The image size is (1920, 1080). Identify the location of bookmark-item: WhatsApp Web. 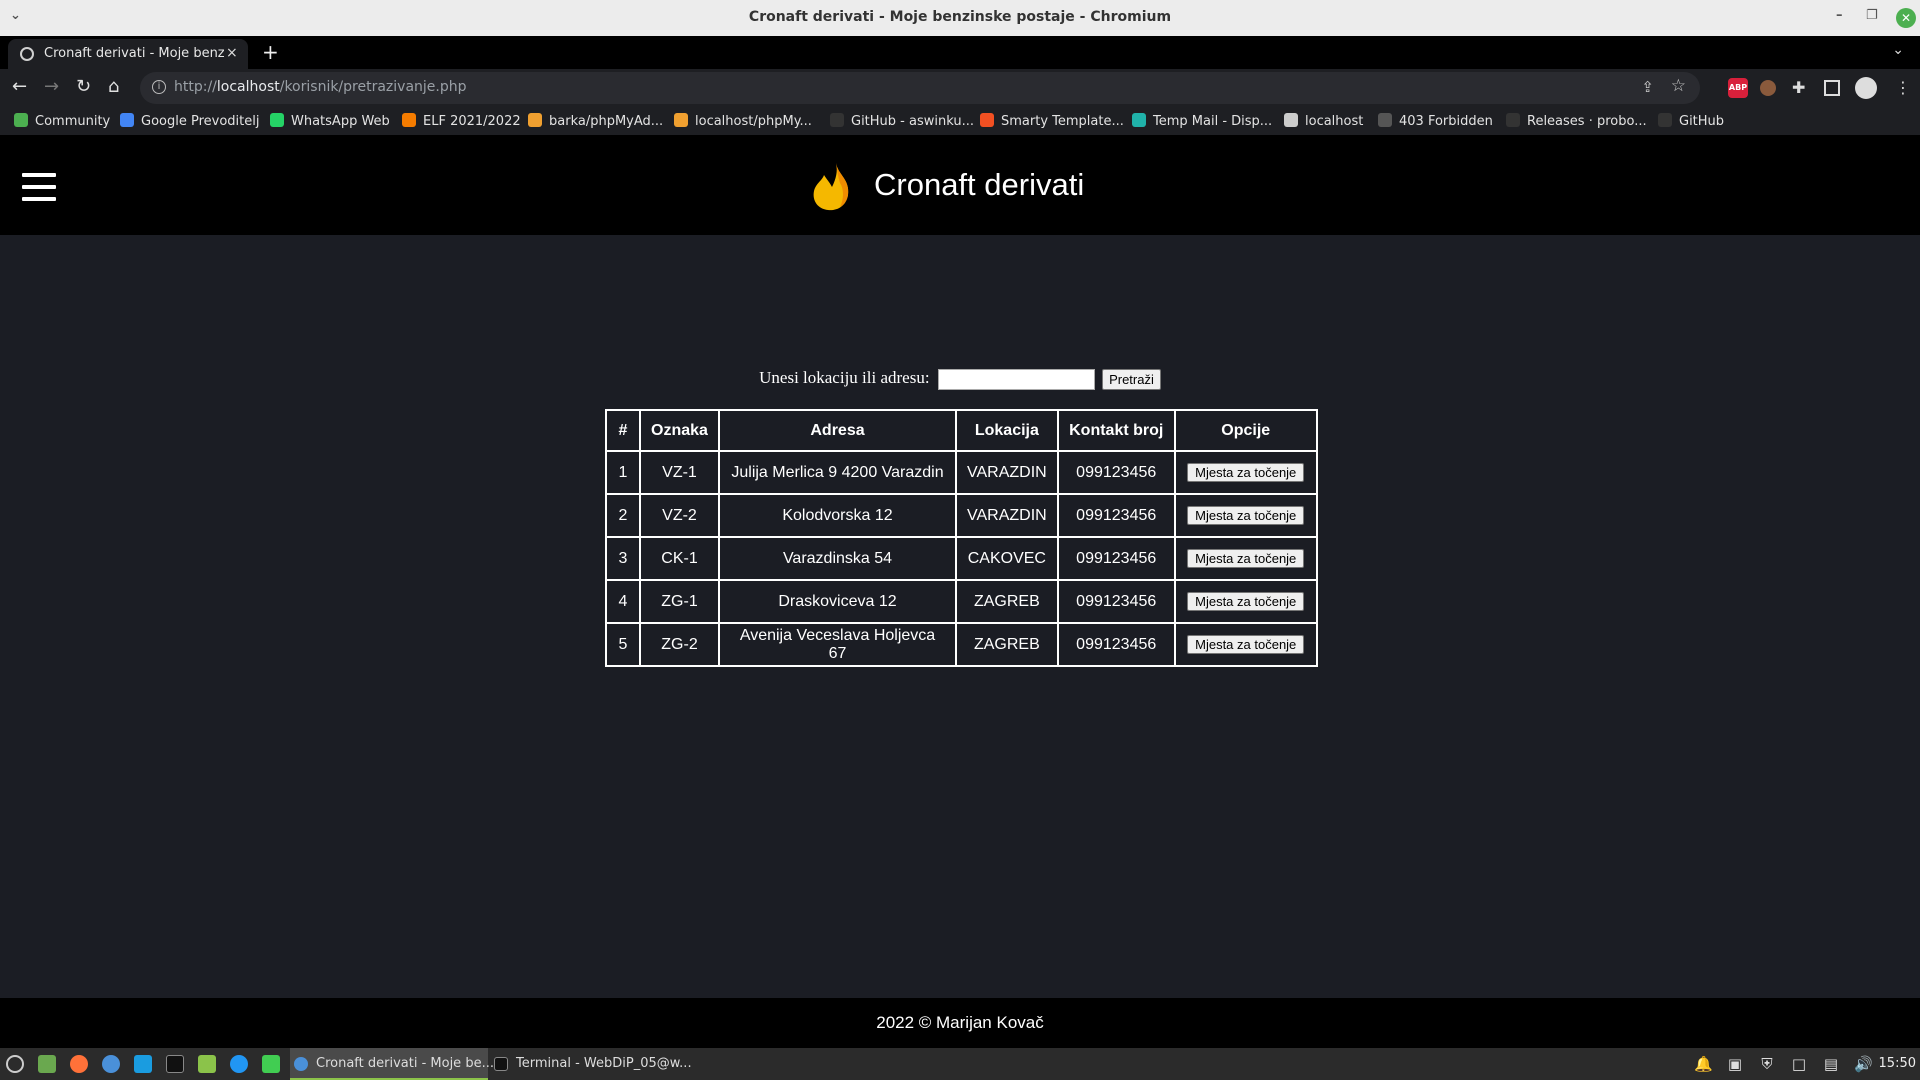
(330, 121).